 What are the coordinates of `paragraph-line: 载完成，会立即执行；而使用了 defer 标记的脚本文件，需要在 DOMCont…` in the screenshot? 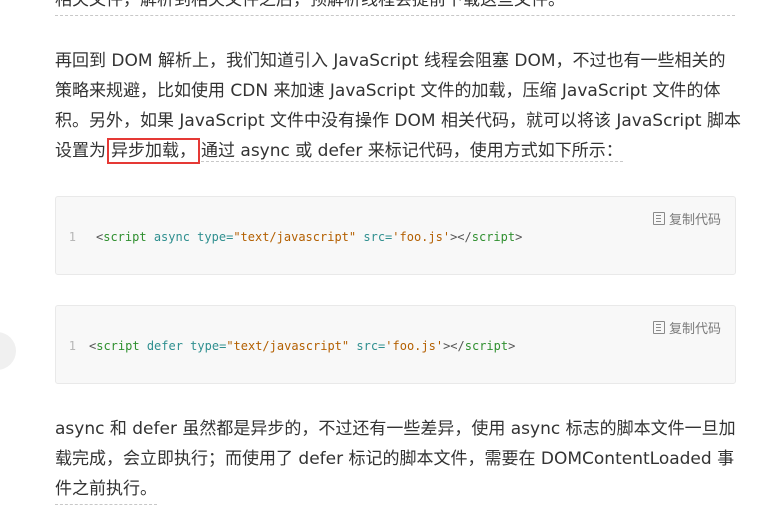 It's located at (395, 459).